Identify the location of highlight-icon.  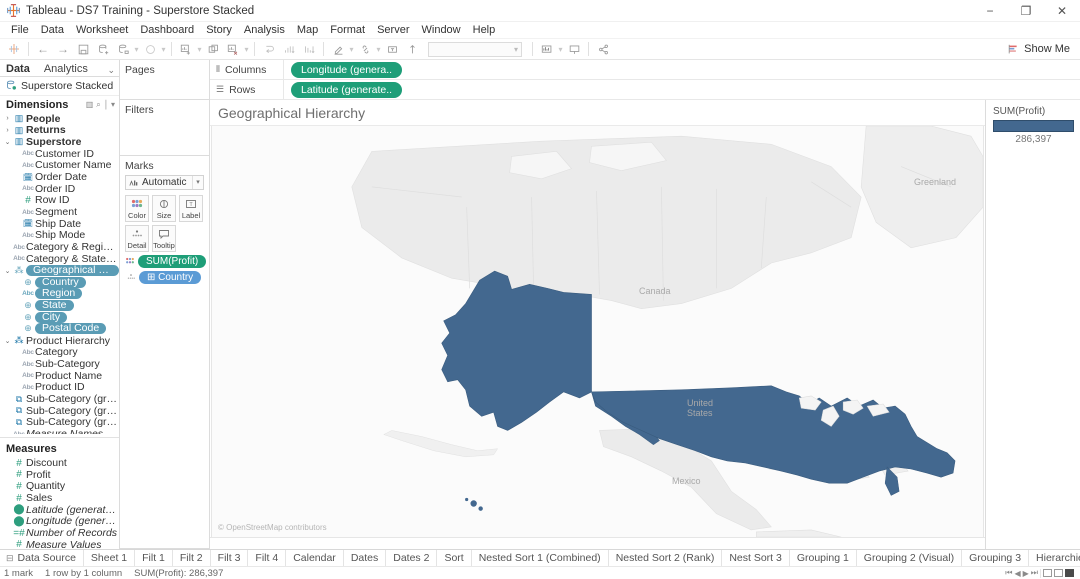
(338, 49).